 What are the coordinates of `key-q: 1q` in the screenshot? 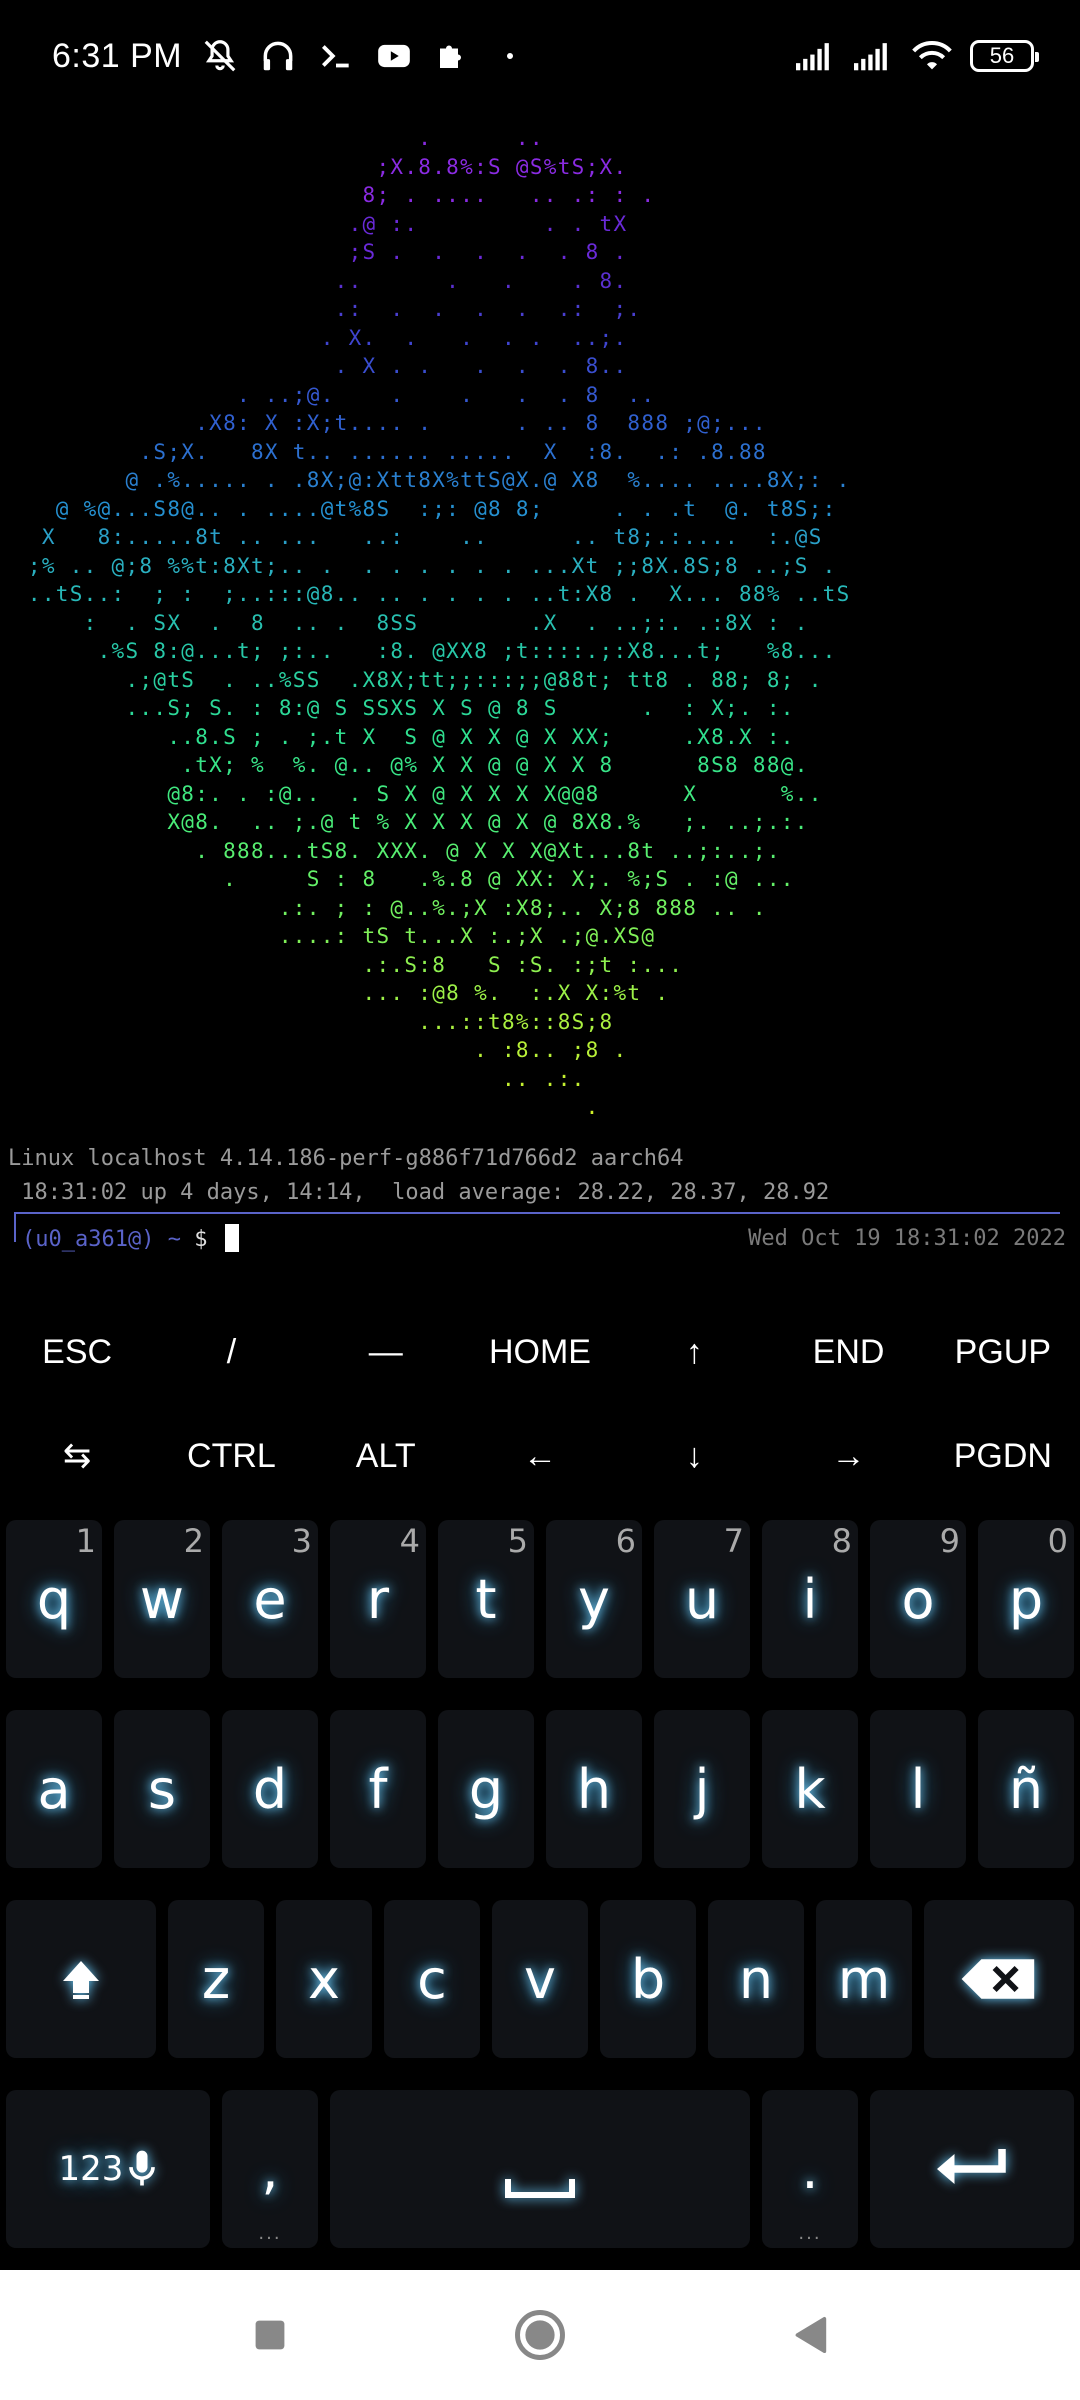 It's located at (54, 1599).